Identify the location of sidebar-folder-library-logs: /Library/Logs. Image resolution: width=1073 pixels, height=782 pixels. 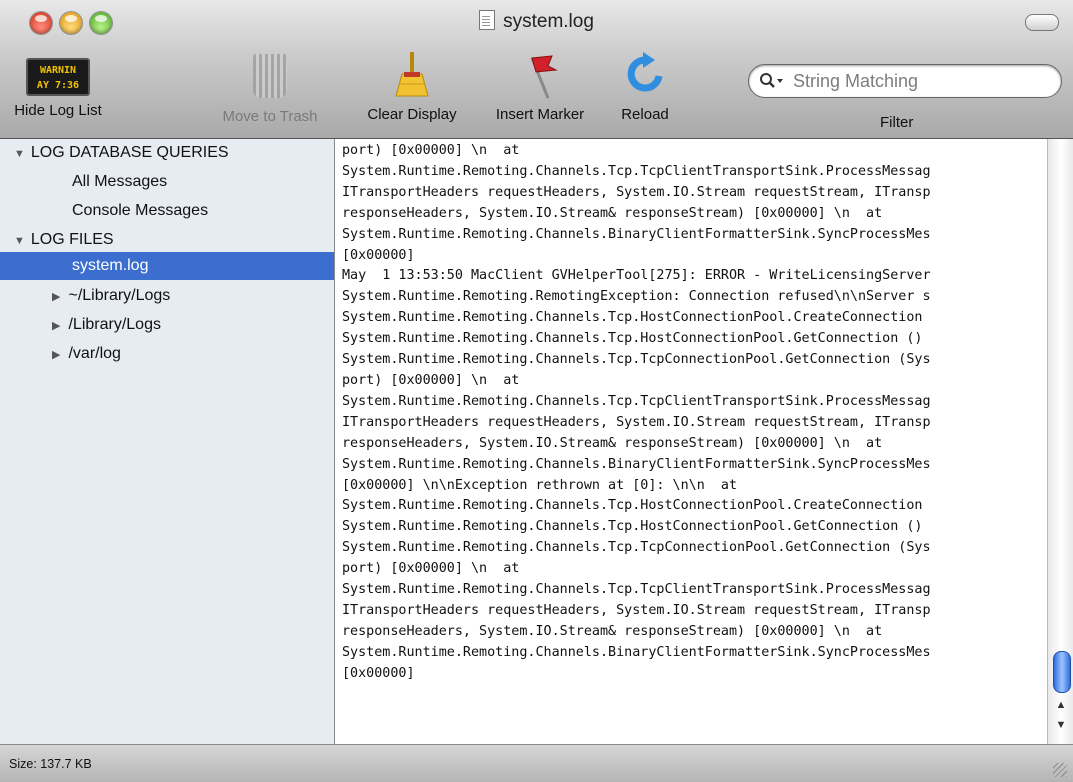
(167, 325).